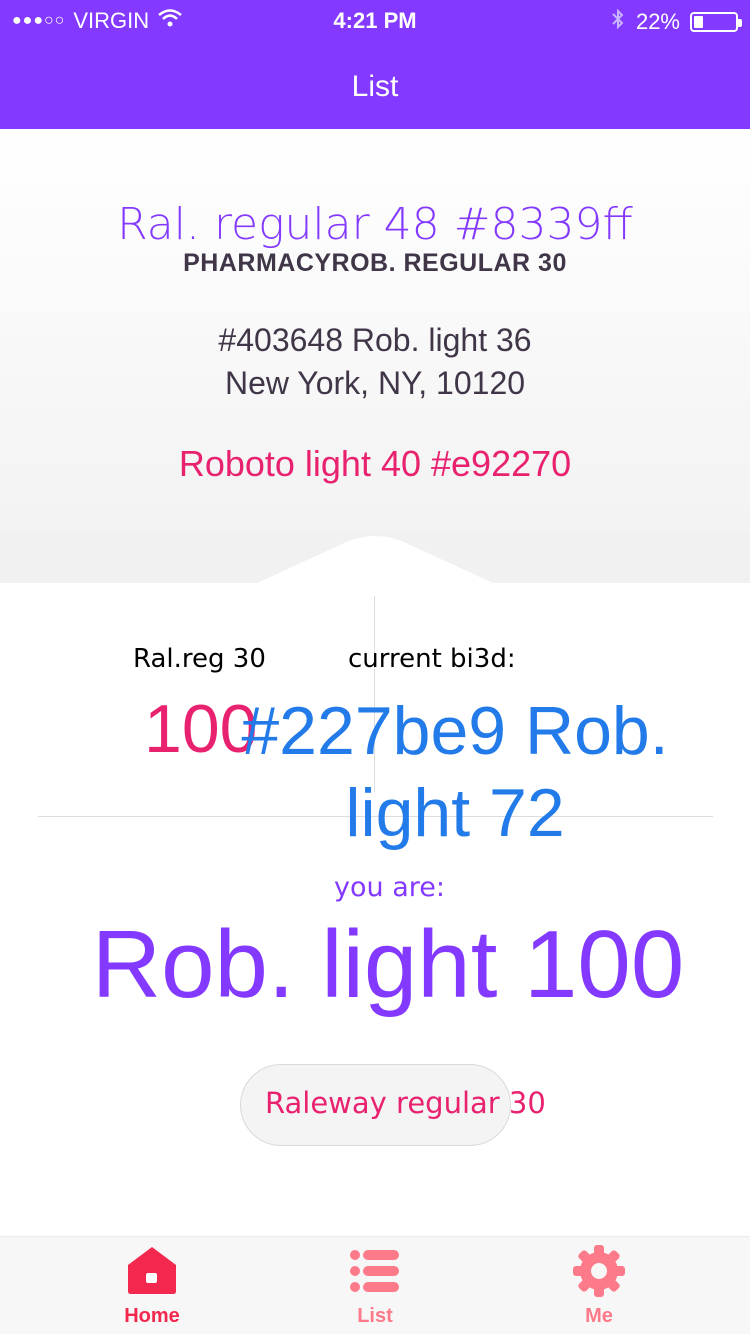 The image size is (750, 1334). Describe the element at coordinates (152, 1270) in the screenshot. I see `home-icon` at that location.